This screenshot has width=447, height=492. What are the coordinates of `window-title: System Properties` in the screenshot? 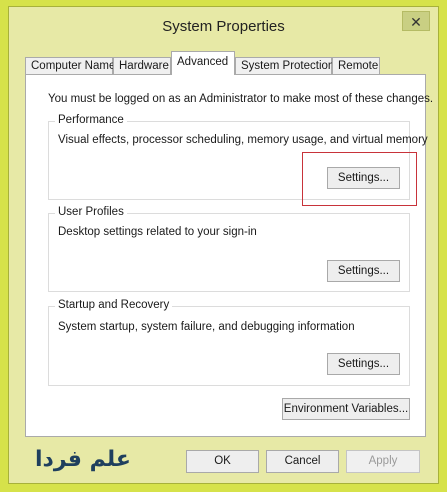 It's located at (223, 26).